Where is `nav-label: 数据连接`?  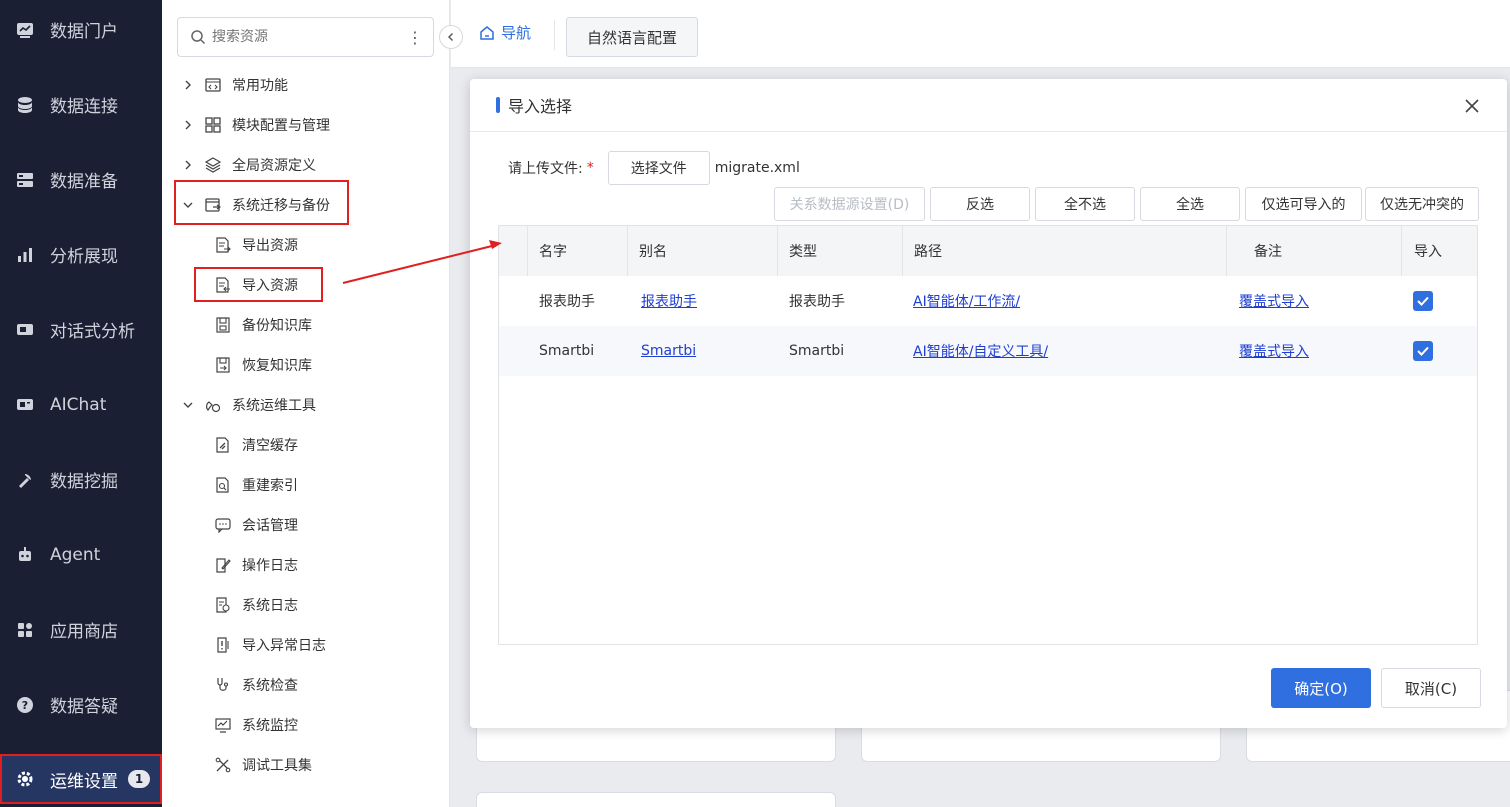
nav-label: 数据连接 is located at coordinates (84, 107).